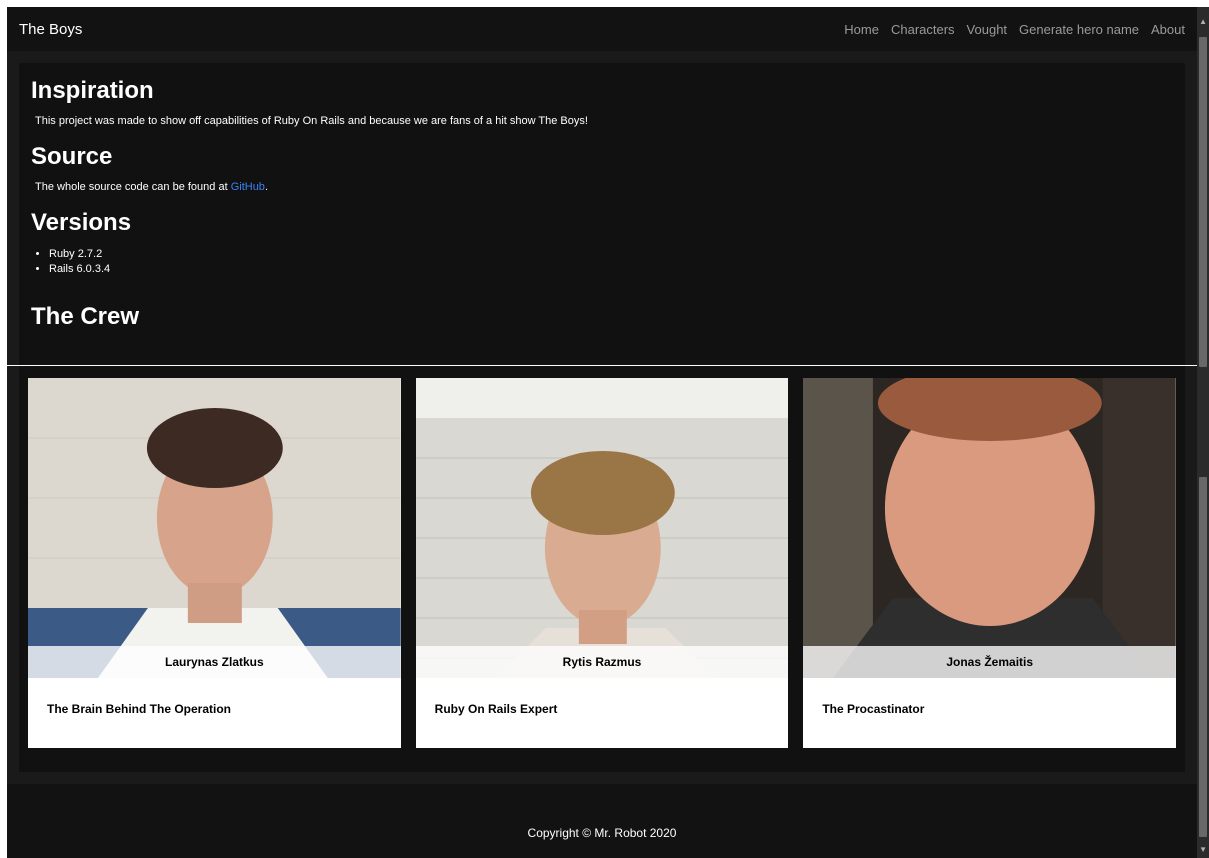 The height and width of the screenshot is (858, 1209). I want to click on nav-home: Home, so click(861, 29).